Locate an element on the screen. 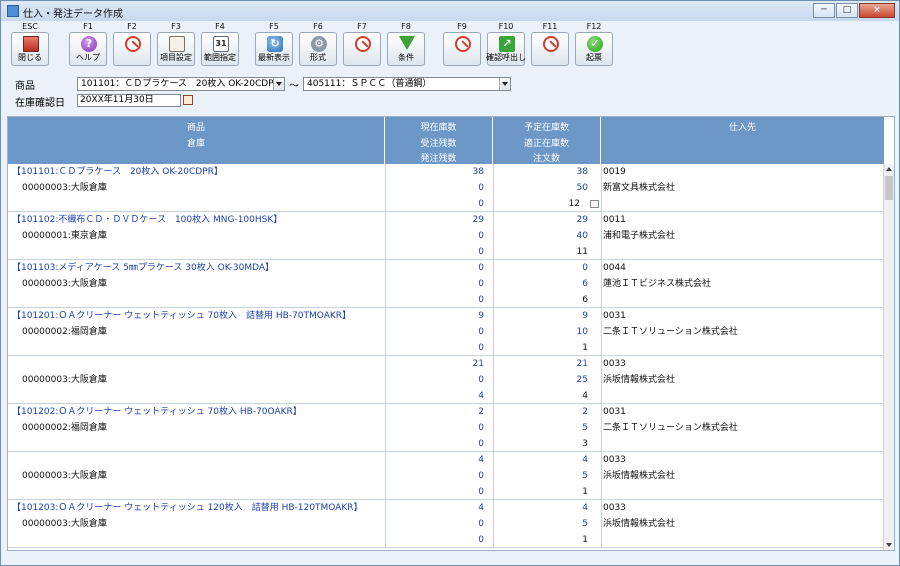  column-settings-button: 項目設定 is located at coordinates (176, 49).